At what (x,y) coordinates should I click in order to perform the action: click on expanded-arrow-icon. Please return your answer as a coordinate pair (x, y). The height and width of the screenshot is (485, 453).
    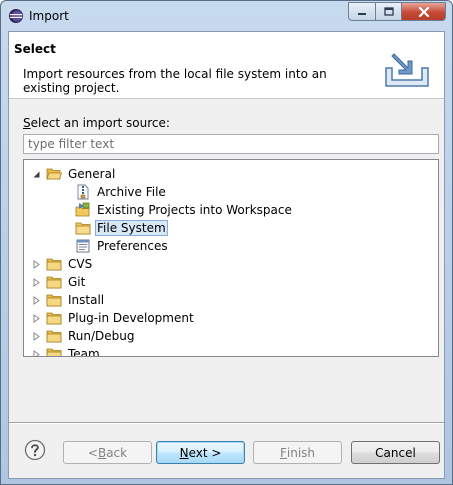
    Looking at the image, I should click on (36, 174).